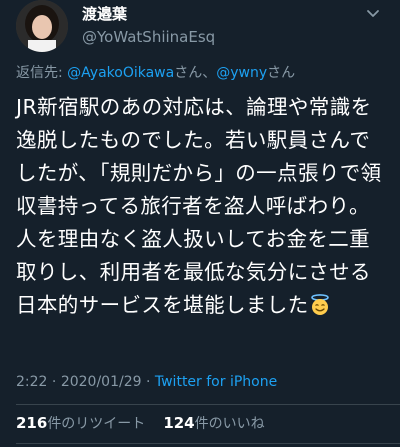  I want to click on tweet-time: 2:22, so click(31, 382).